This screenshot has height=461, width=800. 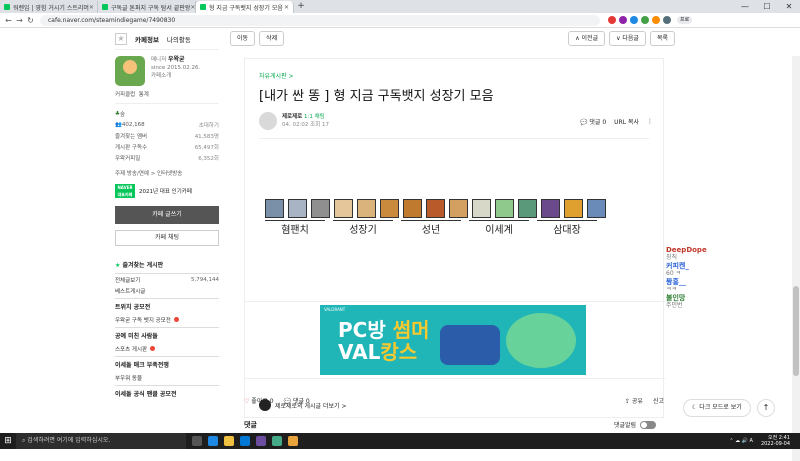 What do you see at coordinates (650, 121) in the screenshot?
I see `more-icon: ⋮` at bounding box center [650, 121].